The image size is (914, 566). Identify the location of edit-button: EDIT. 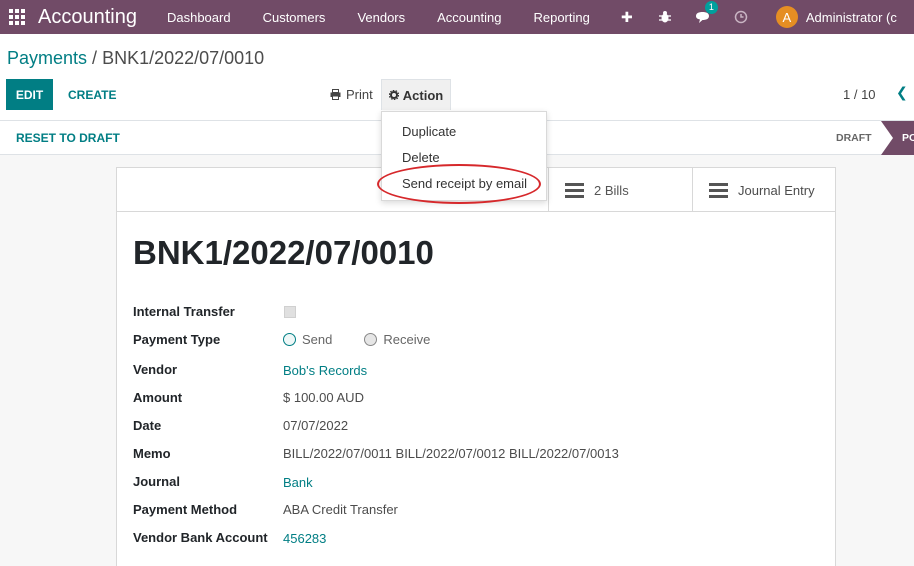
(29, 94).